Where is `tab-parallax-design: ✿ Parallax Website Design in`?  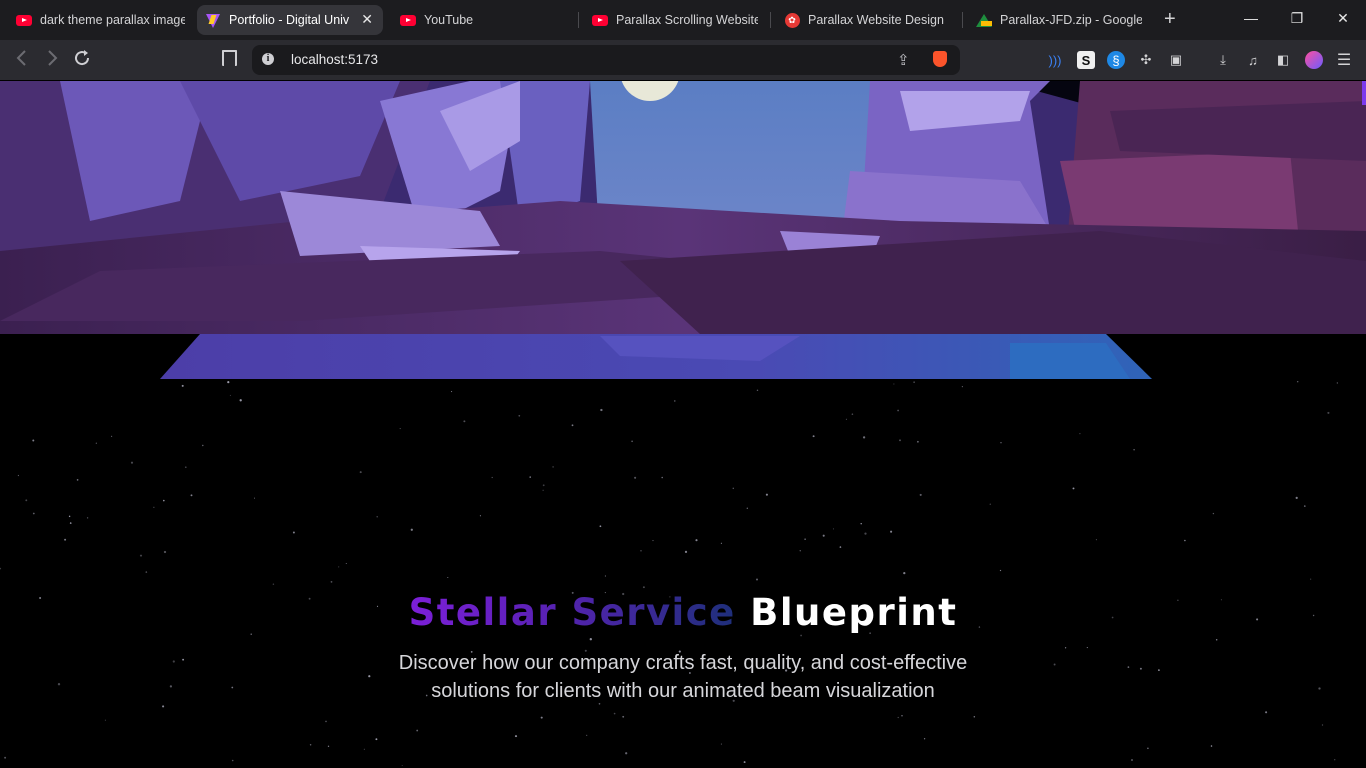 tab-parallax-design: ✿ Parallax Website Design in is located at coordinates (866, 20).